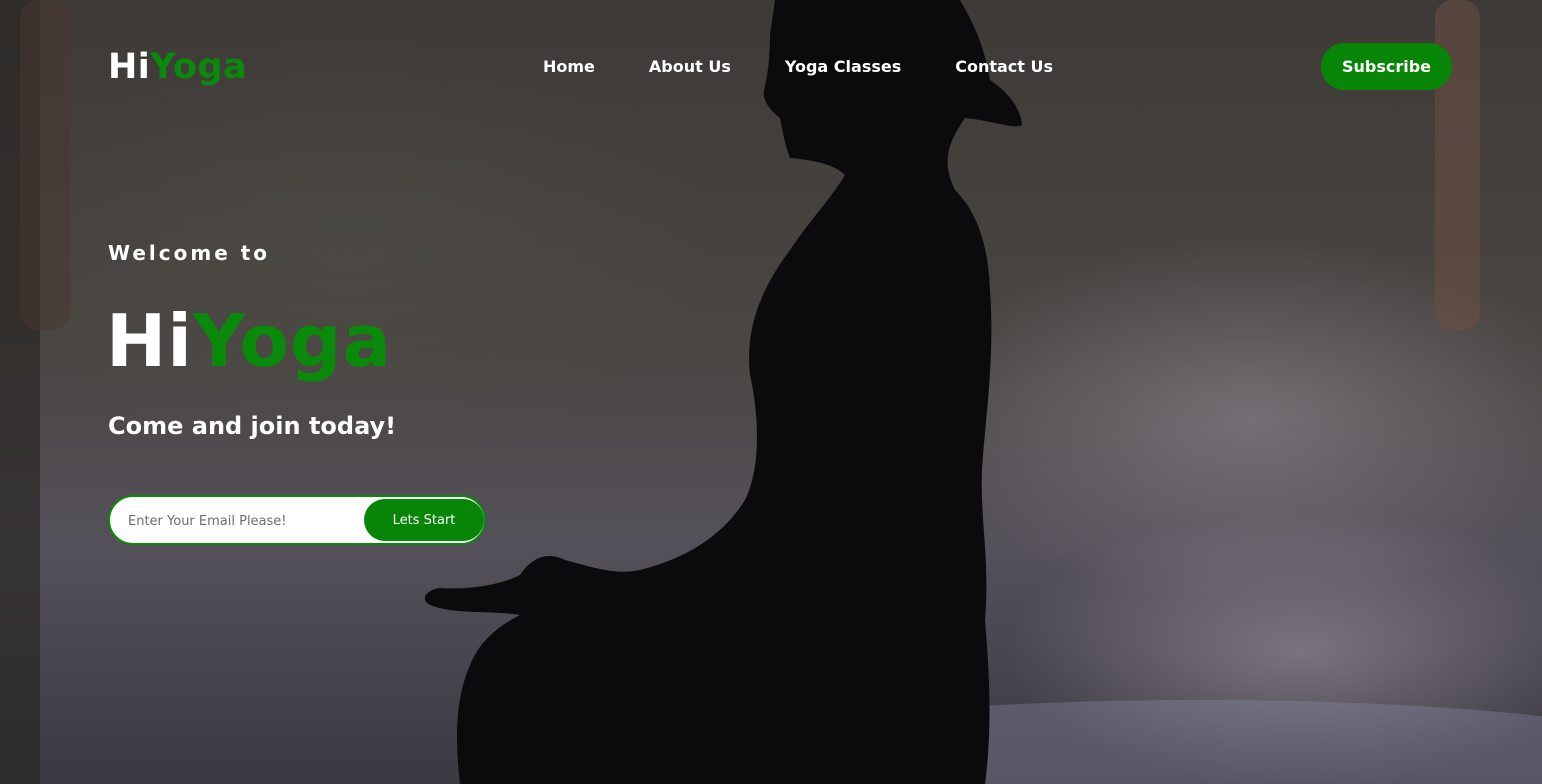  What do you see at coordinates (199, 67) in the screenshot?
I see `brand-logo-yoga: Yoga` at bounding box center [199, 67].